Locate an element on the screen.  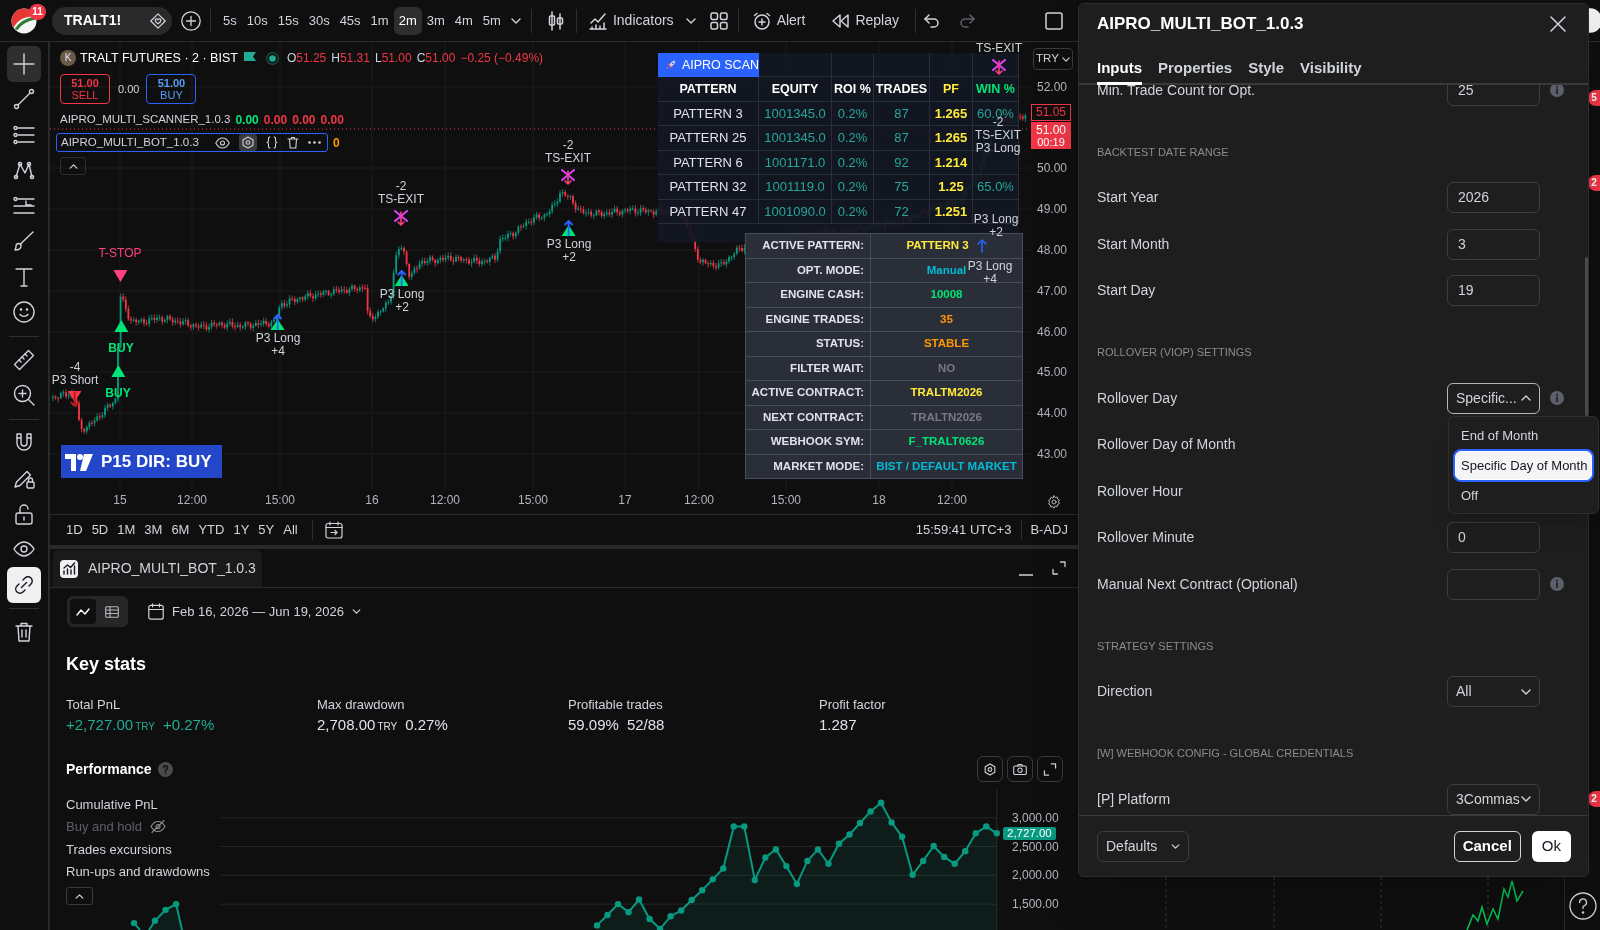
close-icon is located at coordinates (1558, 24).